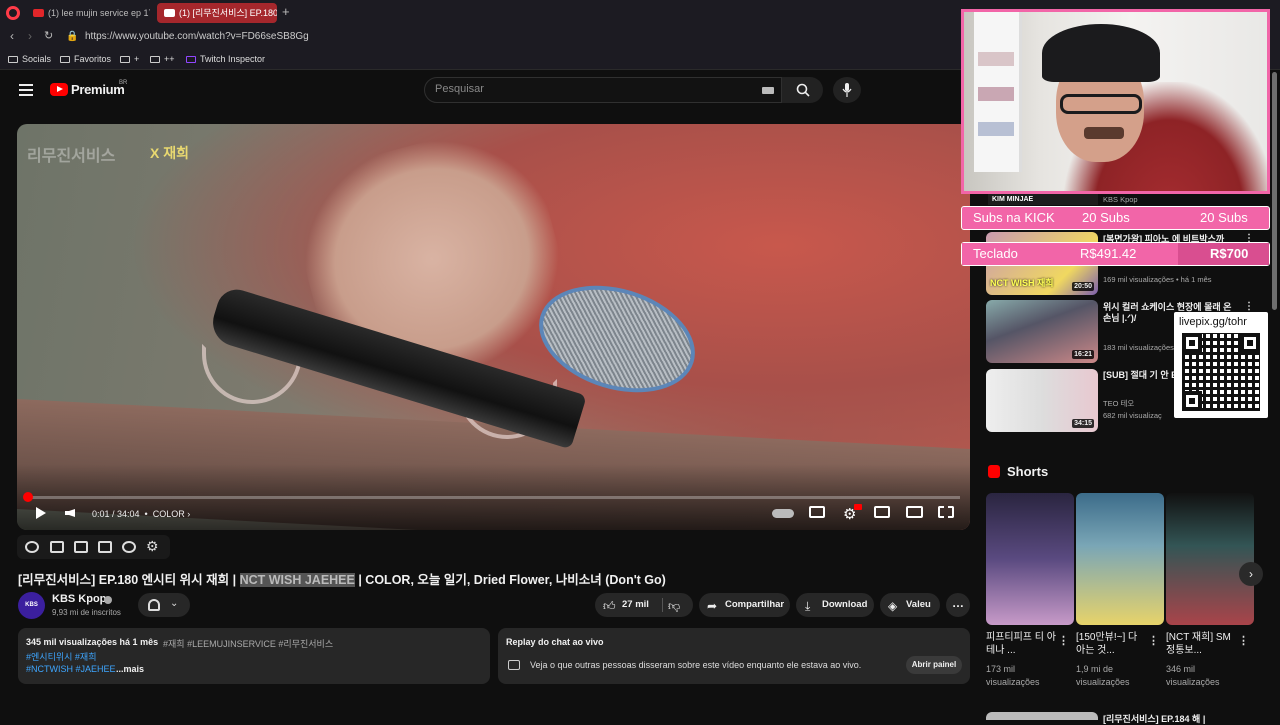 The image size is (1280, 725). I want to click on webcam-glasses, so click(1101, 104).